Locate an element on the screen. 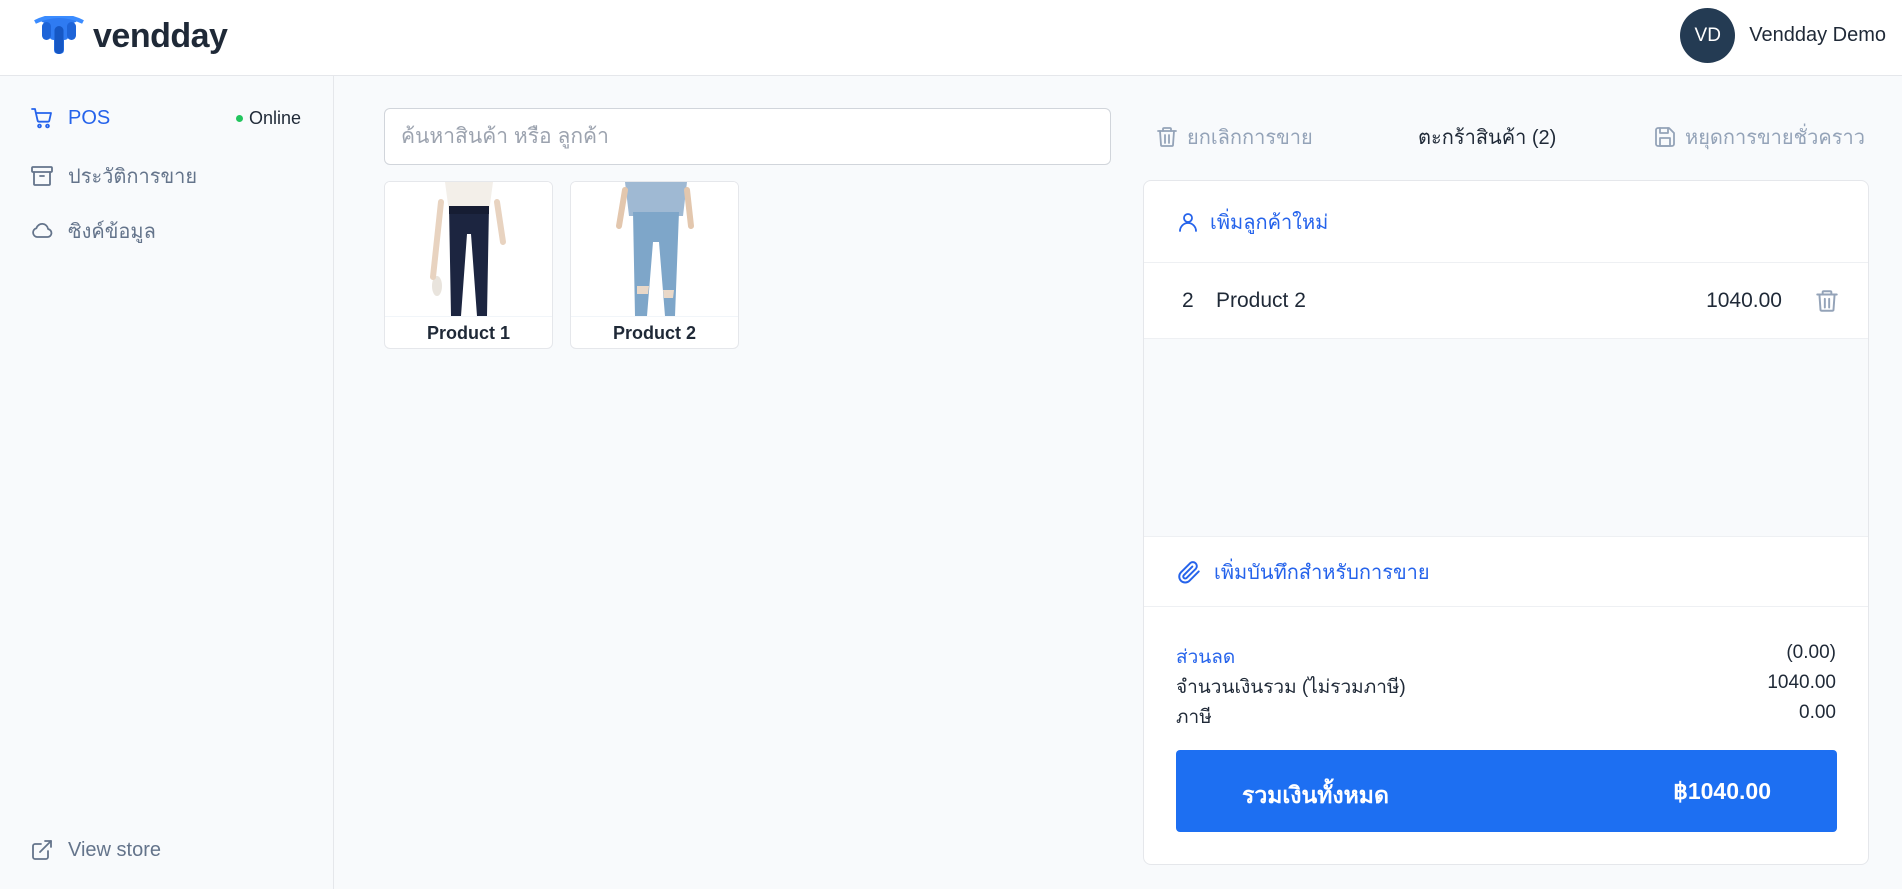 This screenshot has width=1902, height=889. vendday-logo: vendday is located at coordinates (130, 36).